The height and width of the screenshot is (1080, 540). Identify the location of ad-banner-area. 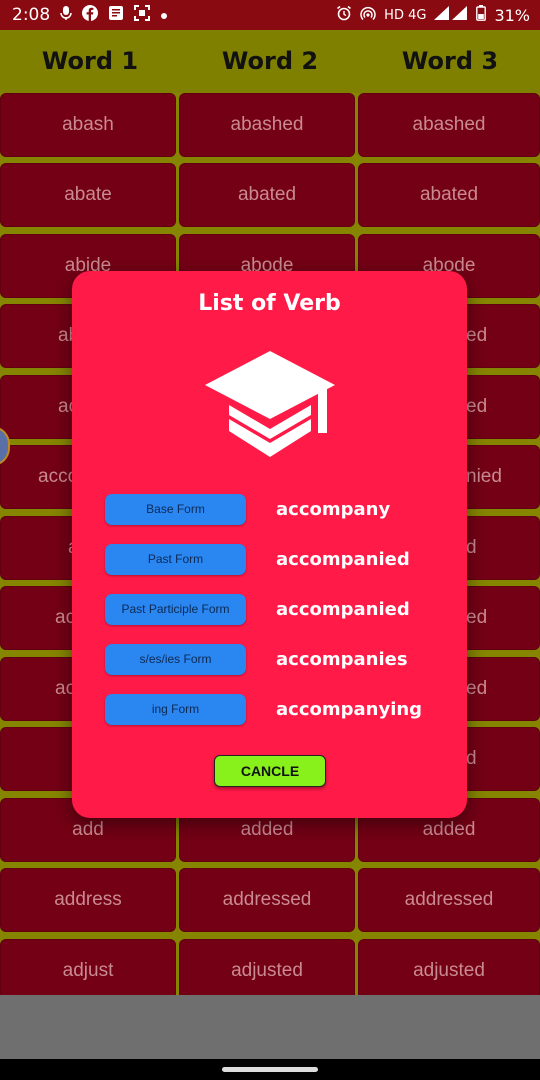
(270, 1027).